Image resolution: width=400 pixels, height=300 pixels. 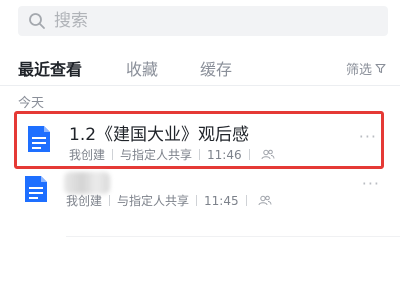 I want to click on document-meta: 我创建 与指定人共享 11:46, so click(x=172, y=154).